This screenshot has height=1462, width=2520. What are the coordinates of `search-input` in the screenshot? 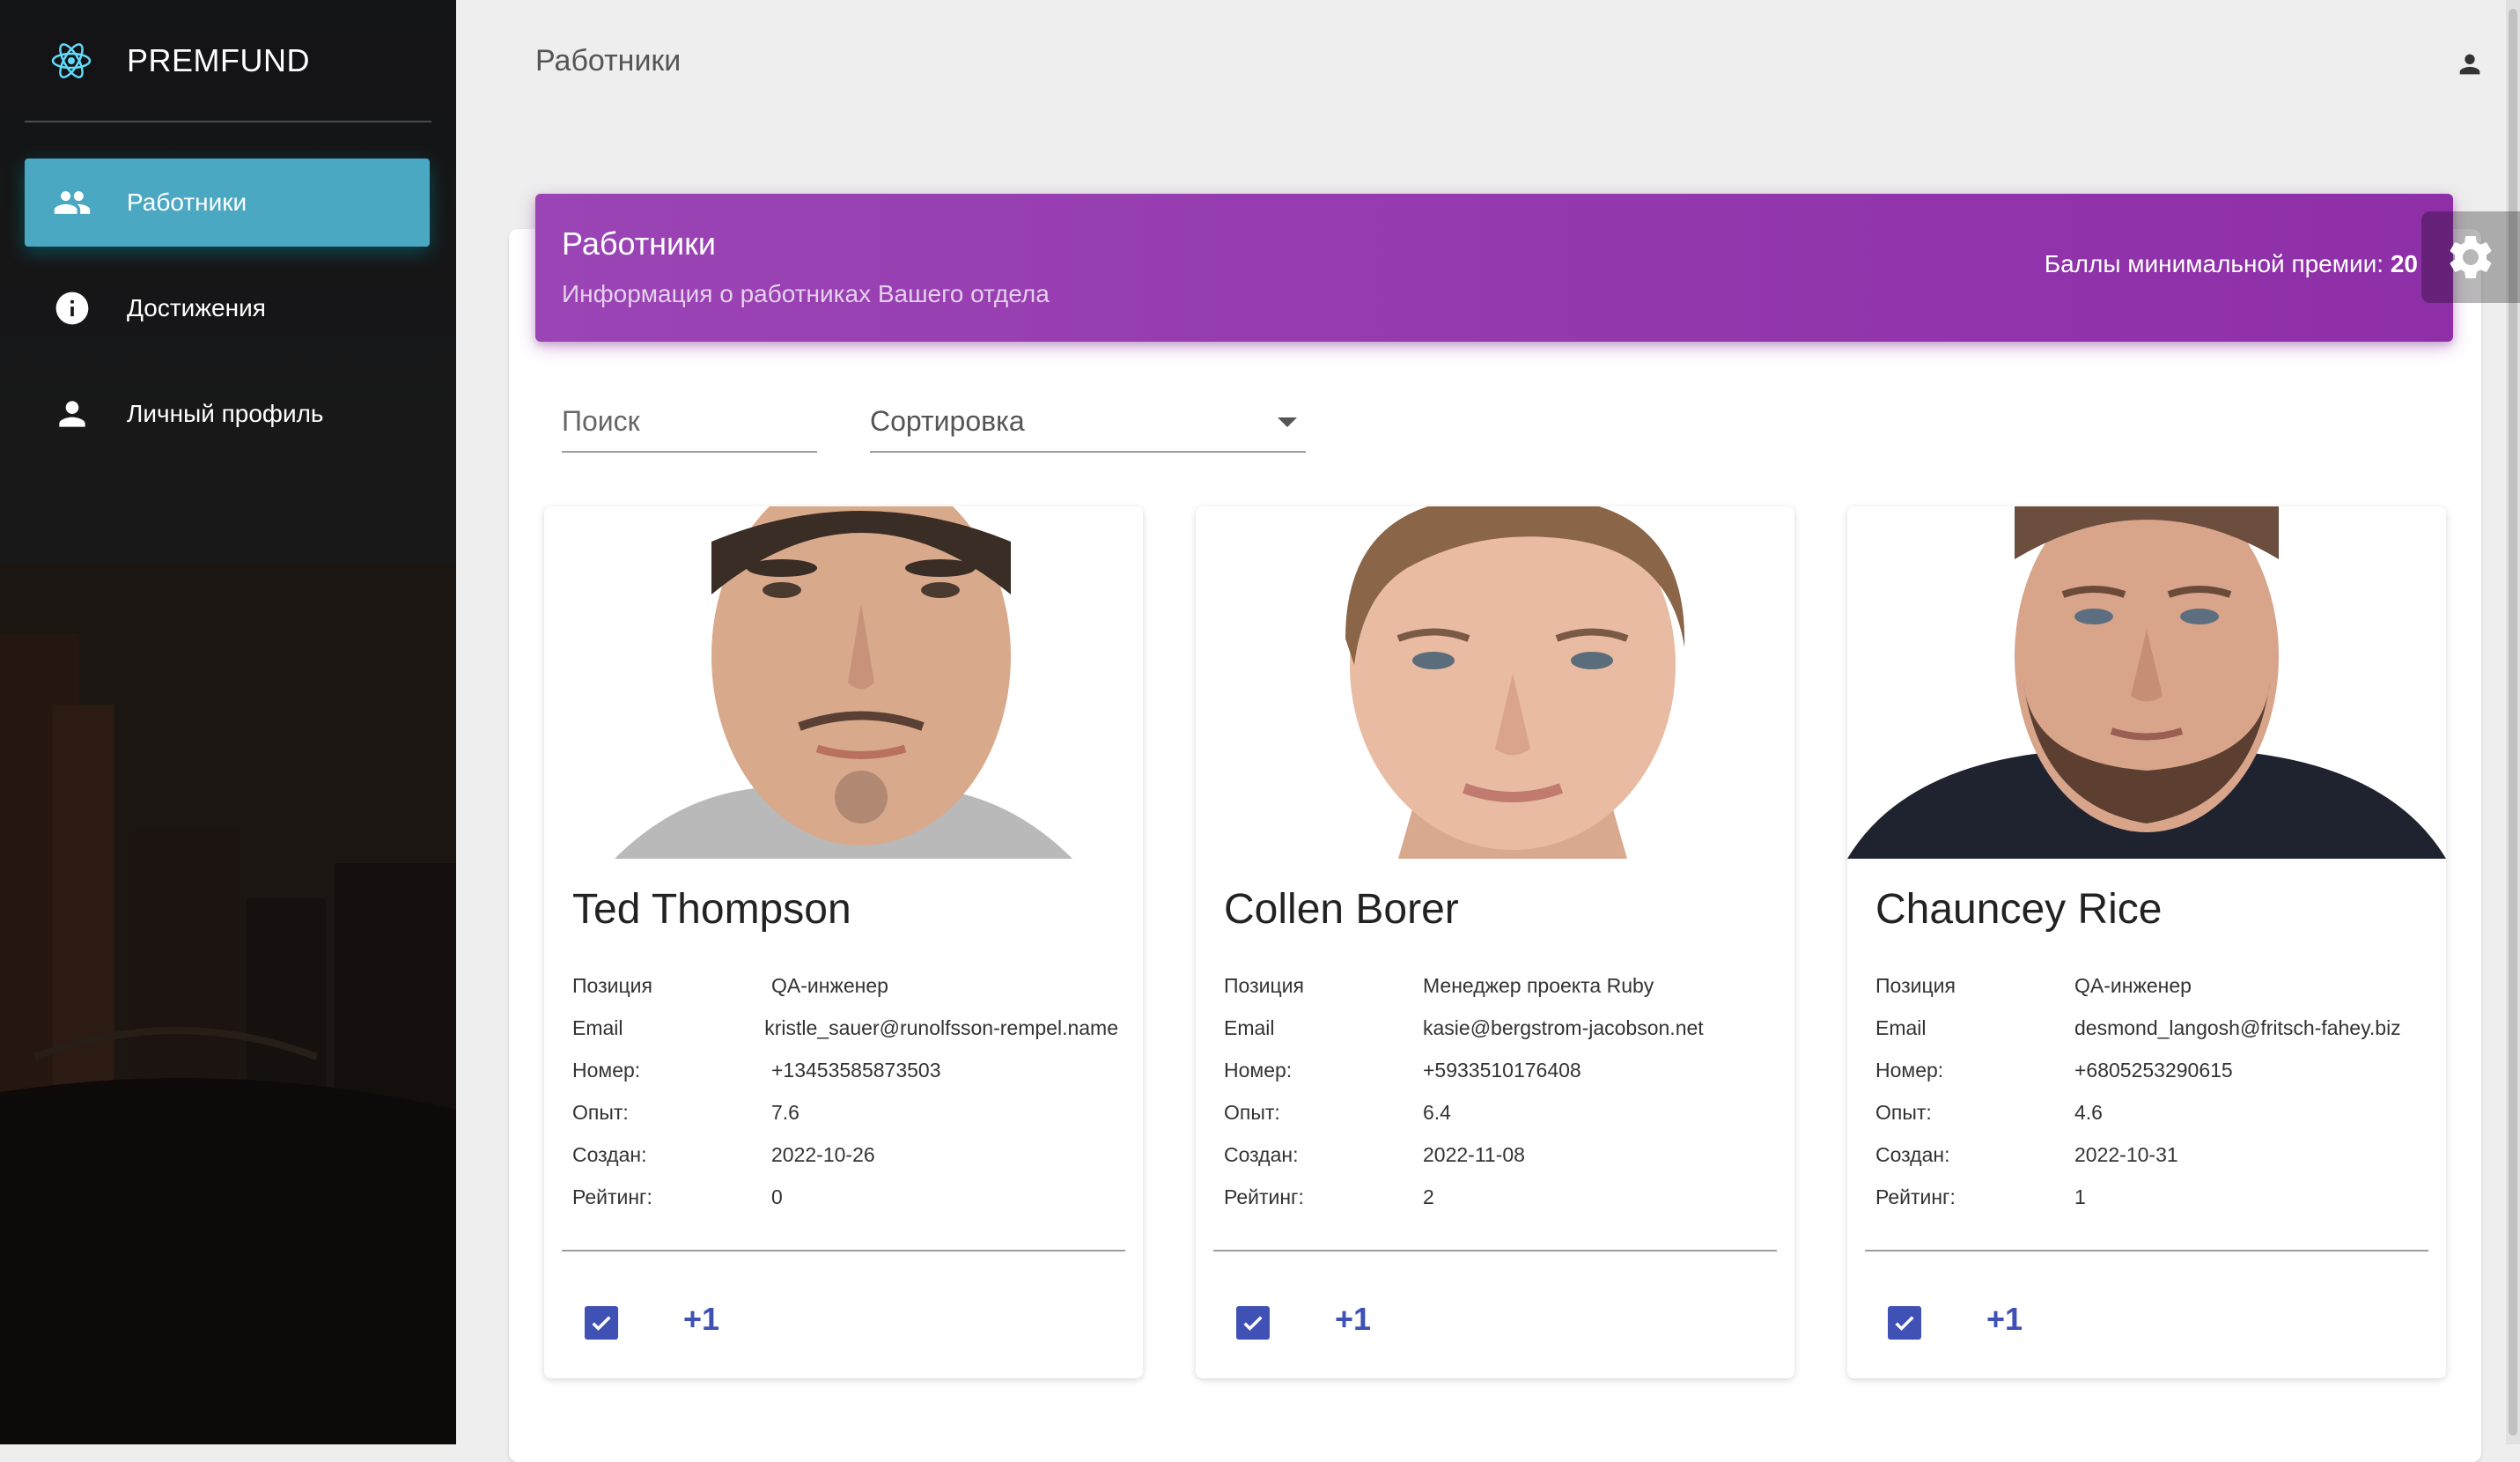 It's located at (689, 421).